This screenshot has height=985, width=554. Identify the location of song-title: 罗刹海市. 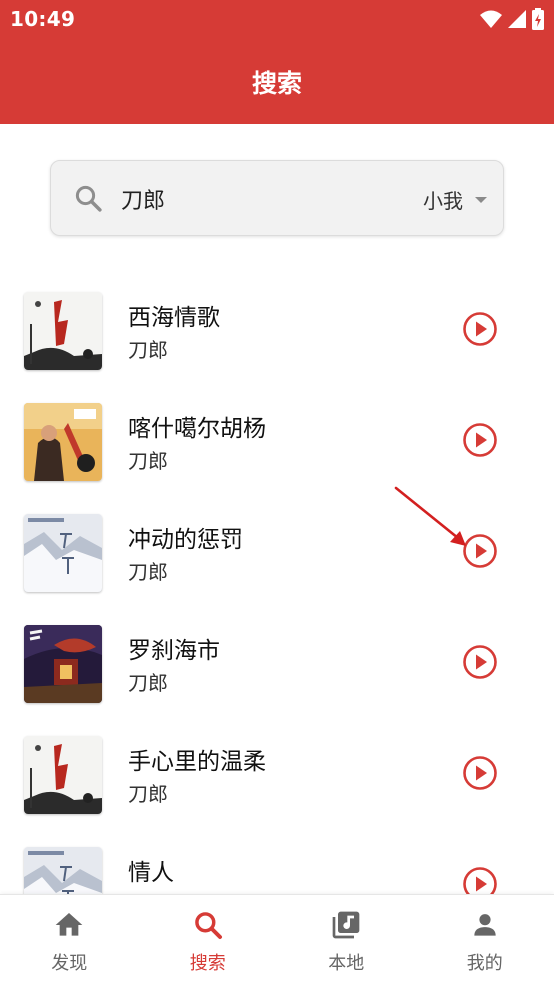
(174, 648).